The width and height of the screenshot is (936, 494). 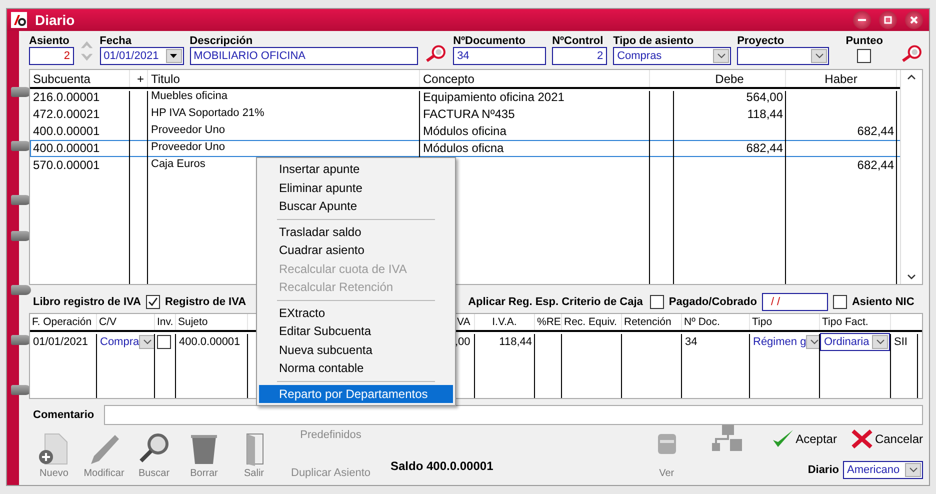 I want to click on section-title: Libro registro de IVA, so click(x=87, y=302).